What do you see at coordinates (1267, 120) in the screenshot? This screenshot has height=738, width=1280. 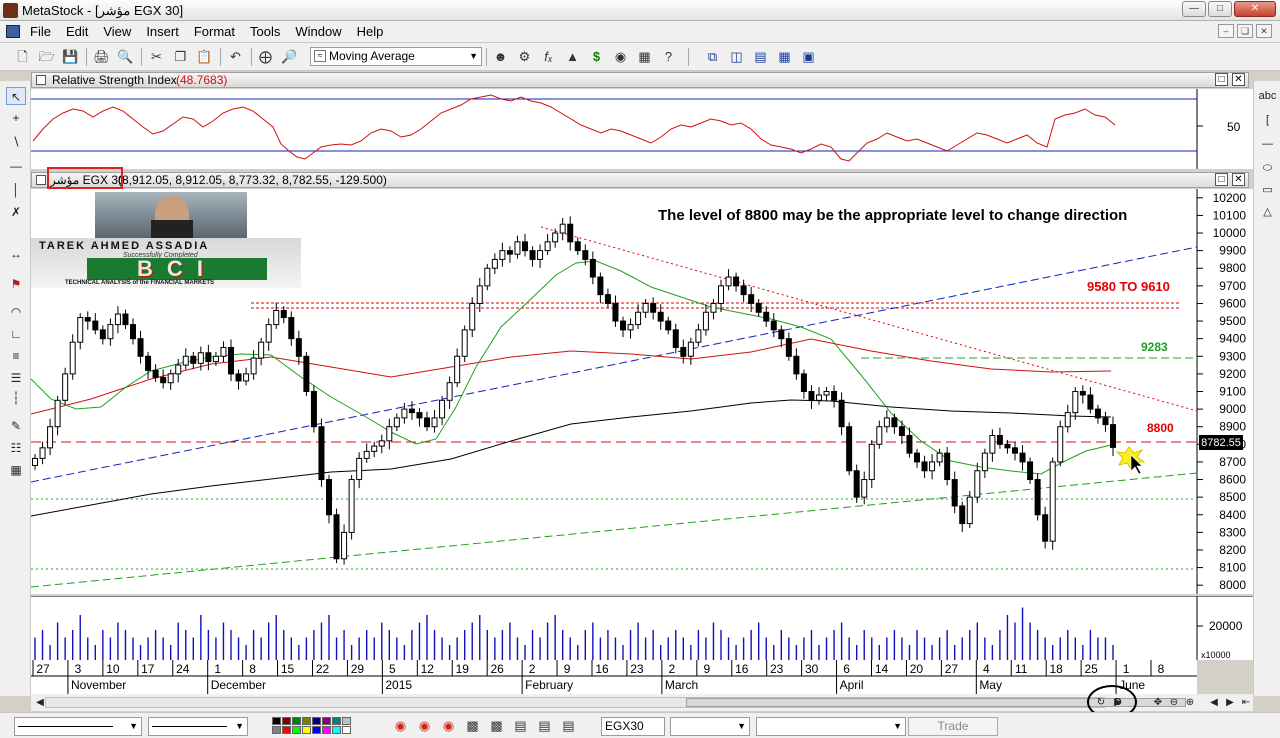 I see `bracket-tool-icon: [` at bounding box center [1267, 120].